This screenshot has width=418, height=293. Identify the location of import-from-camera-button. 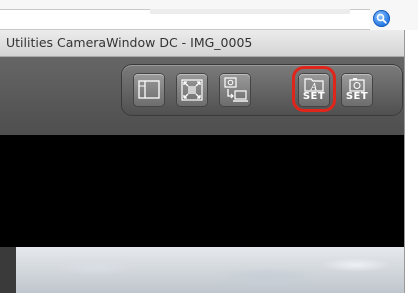
(235, 90).